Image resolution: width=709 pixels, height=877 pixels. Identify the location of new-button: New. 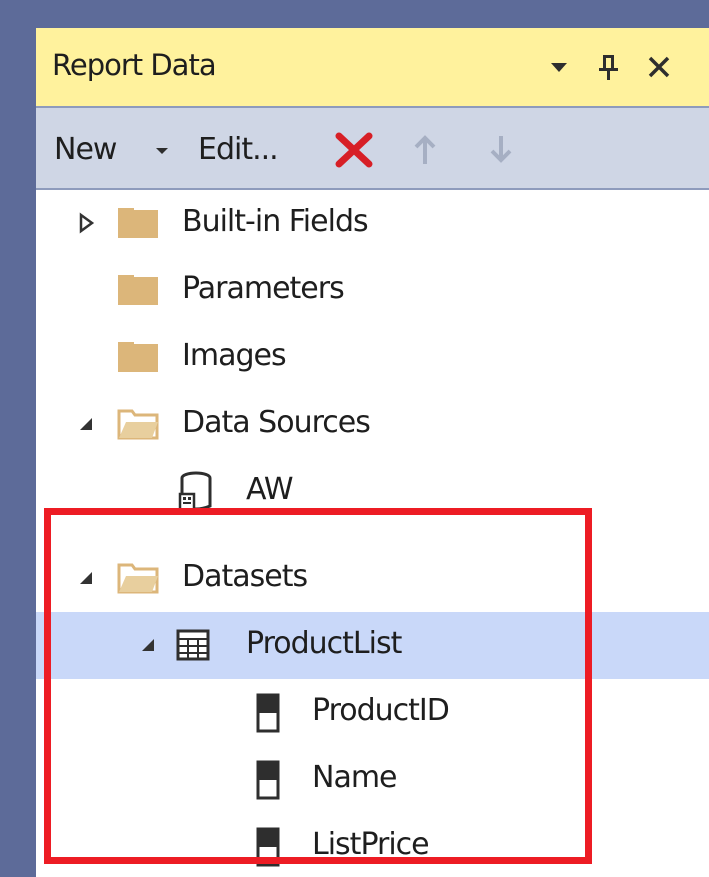
(85, 149).